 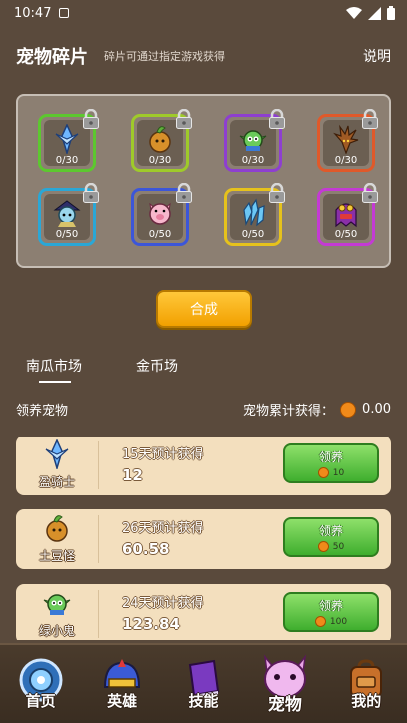 What do you see at coordinates (132, 475) in the screenshot?
I see `pet-expected-value: 12` at bounding box center [132, 475].